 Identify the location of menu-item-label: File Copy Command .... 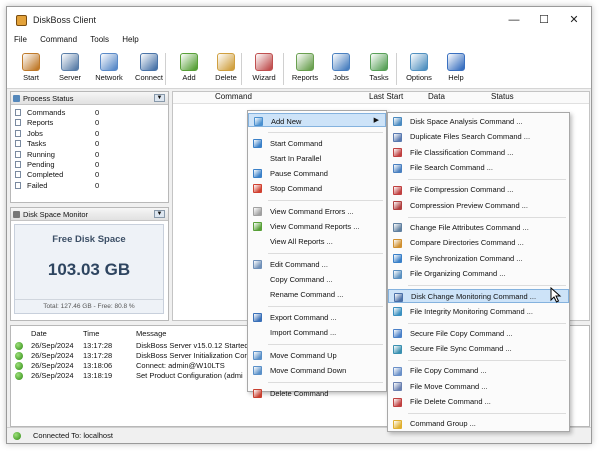
(448, 370).